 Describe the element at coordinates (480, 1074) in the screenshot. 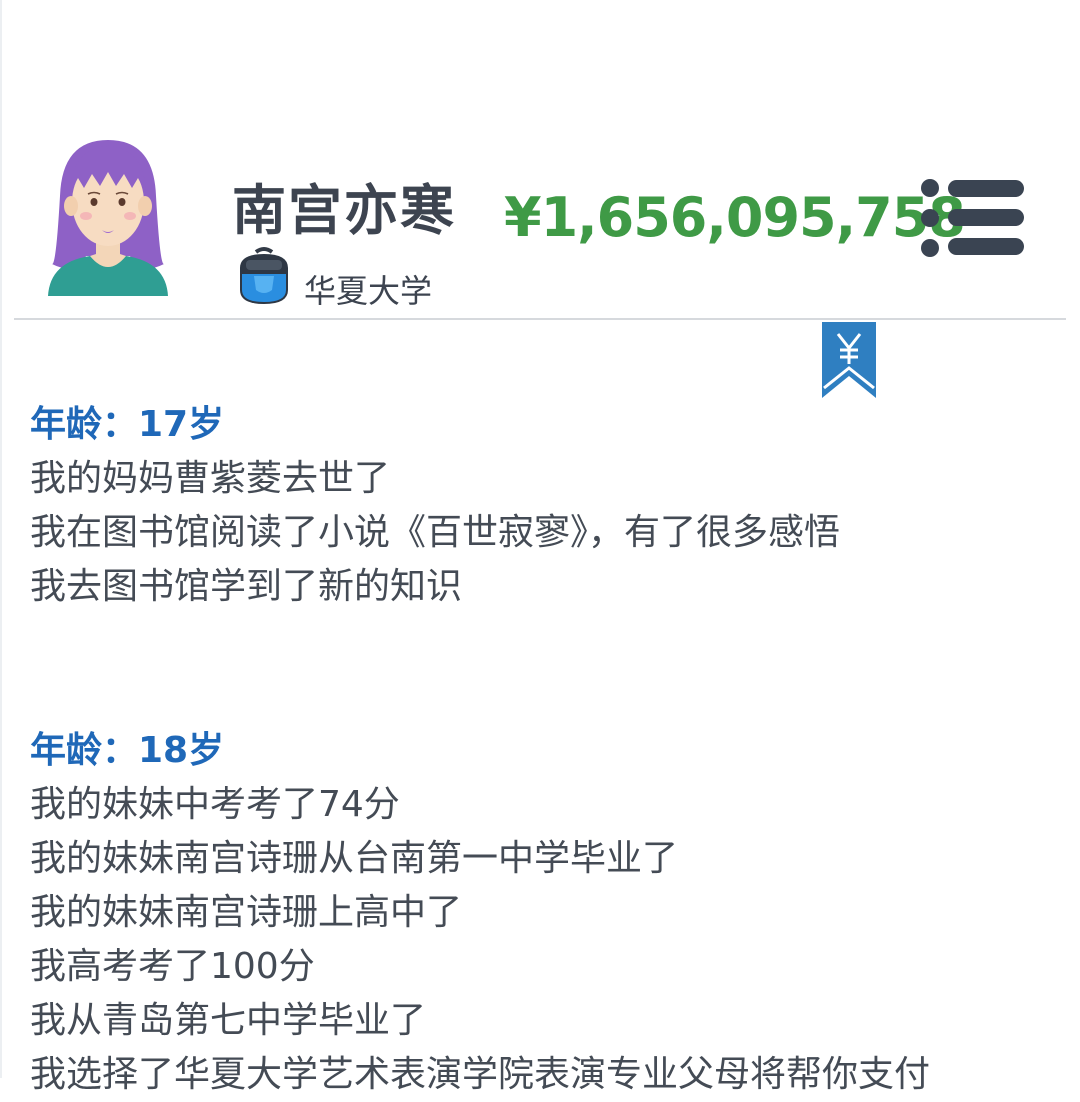

I see `event-item: 我选择了华夏大学艺术表演学院表演专业父母将帮你支付` at that location.